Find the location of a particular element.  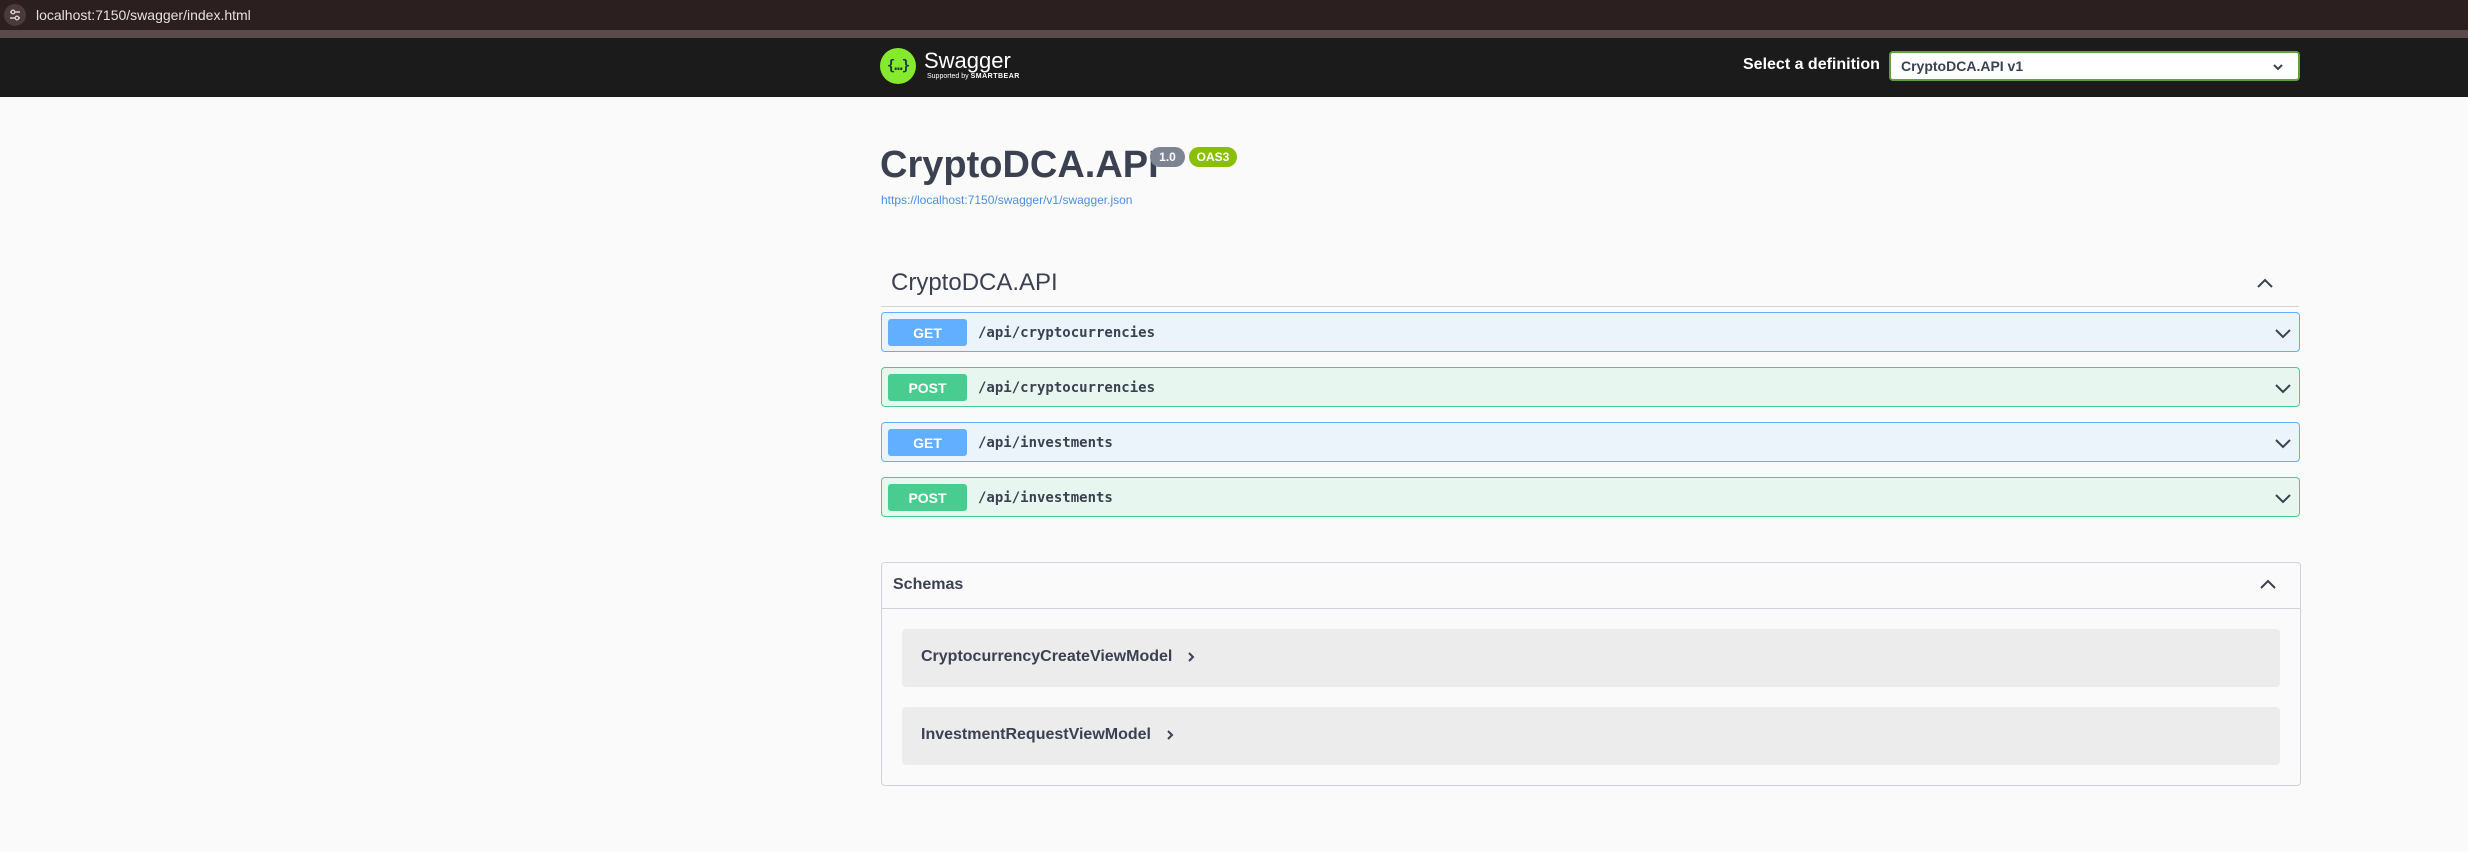

definition-label: Select a definition is located at coordinates (1811, 64).